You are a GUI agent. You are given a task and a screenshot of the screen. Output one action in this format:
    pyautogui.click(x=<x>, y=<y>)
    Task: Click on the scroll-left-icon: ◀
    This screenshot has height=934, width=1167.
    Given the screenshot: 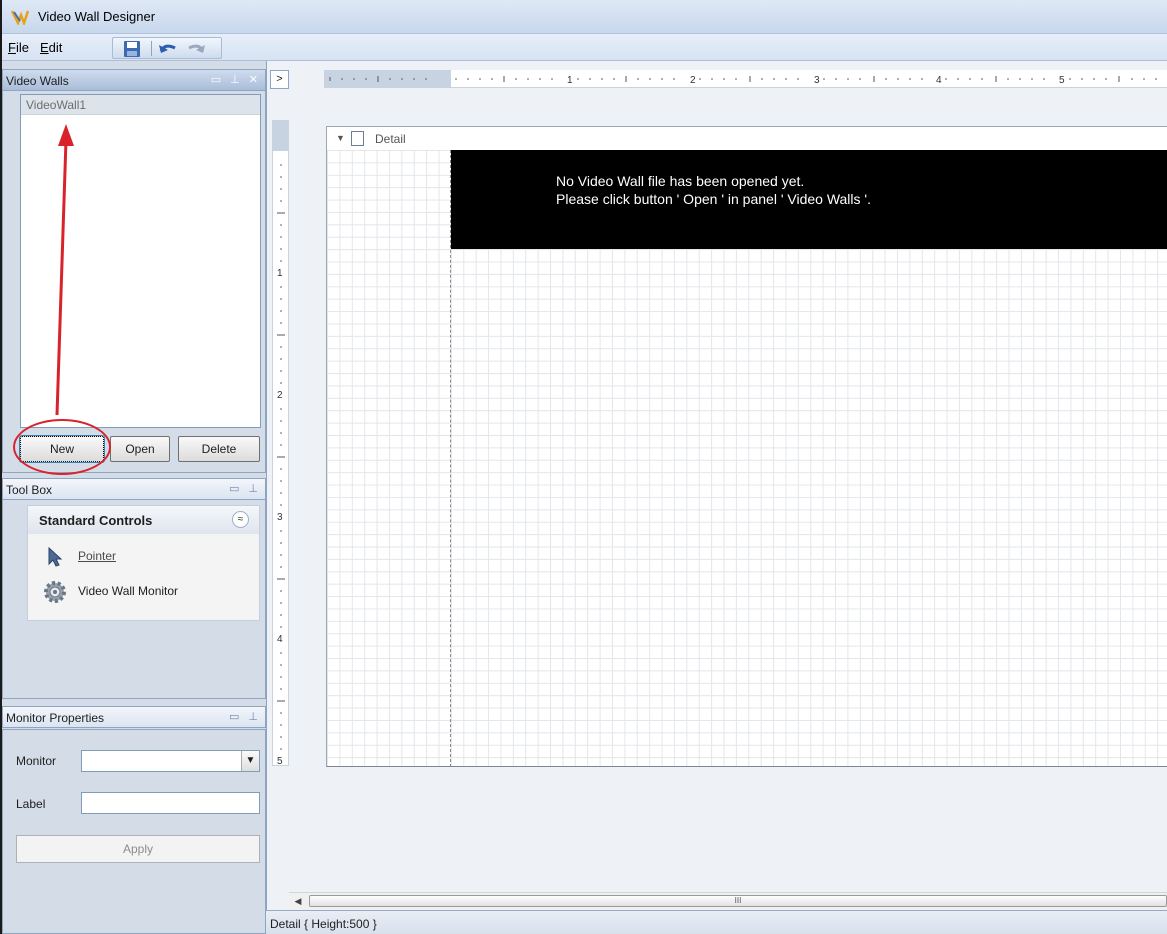 What is the action you would take?
    pyautogui.click(x=298, y=901)
    